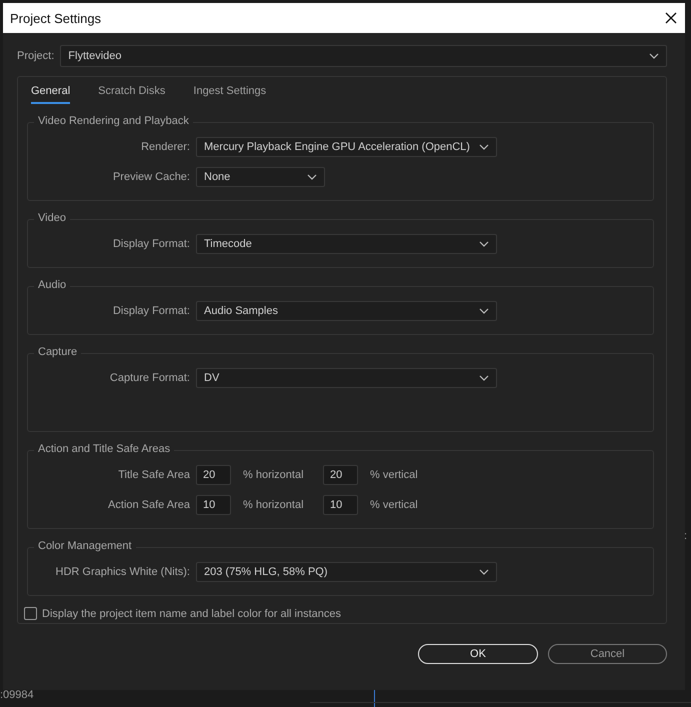 Image resolution: width=691 pixels, height=707 pixels. What do you see at coordinates (346, 378) in the screenshot?
I see `dropdown: DV` at bounding box center [346, 378].